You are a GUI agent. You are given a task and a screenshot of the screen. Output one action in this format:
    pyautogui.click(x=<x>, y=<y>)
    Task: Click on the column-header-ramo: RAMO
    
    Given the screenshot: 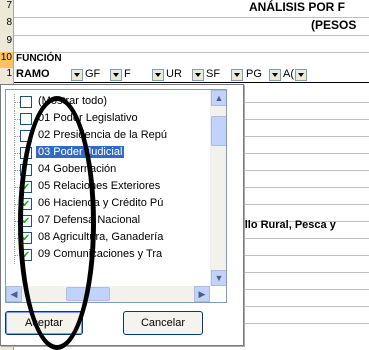 What is the action you would take?
    pyautogui.click(x=33, y=74)
    